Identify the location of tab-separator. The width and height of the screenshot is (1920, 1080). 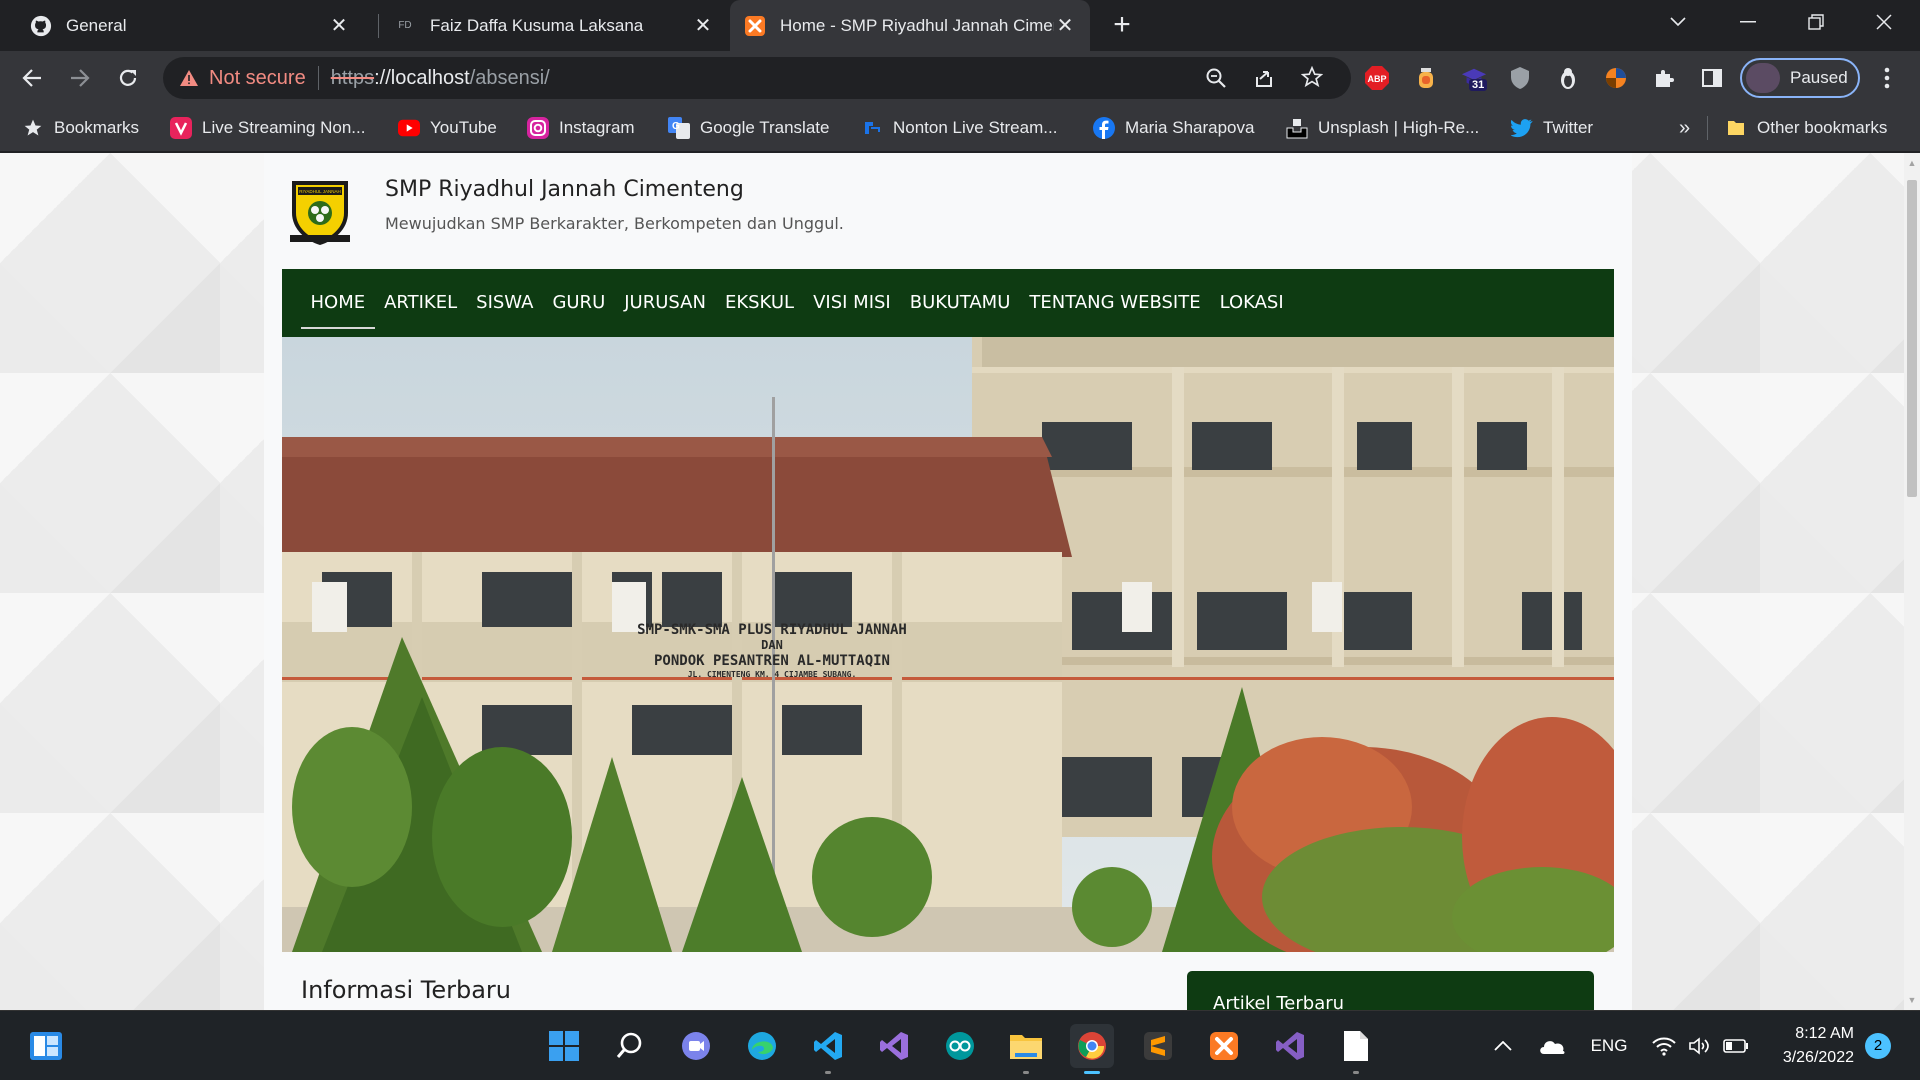
(378, 26).